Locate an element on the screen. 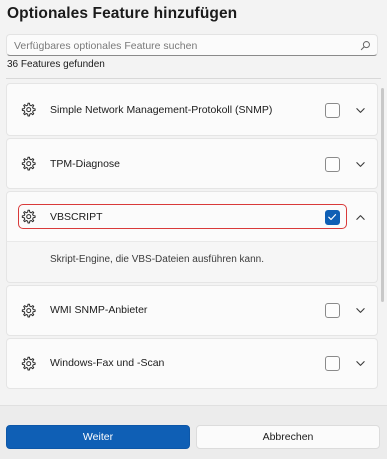 The width and height of the screenshot is (387, 459). selection-highlight is located at coordinates (182, 216).